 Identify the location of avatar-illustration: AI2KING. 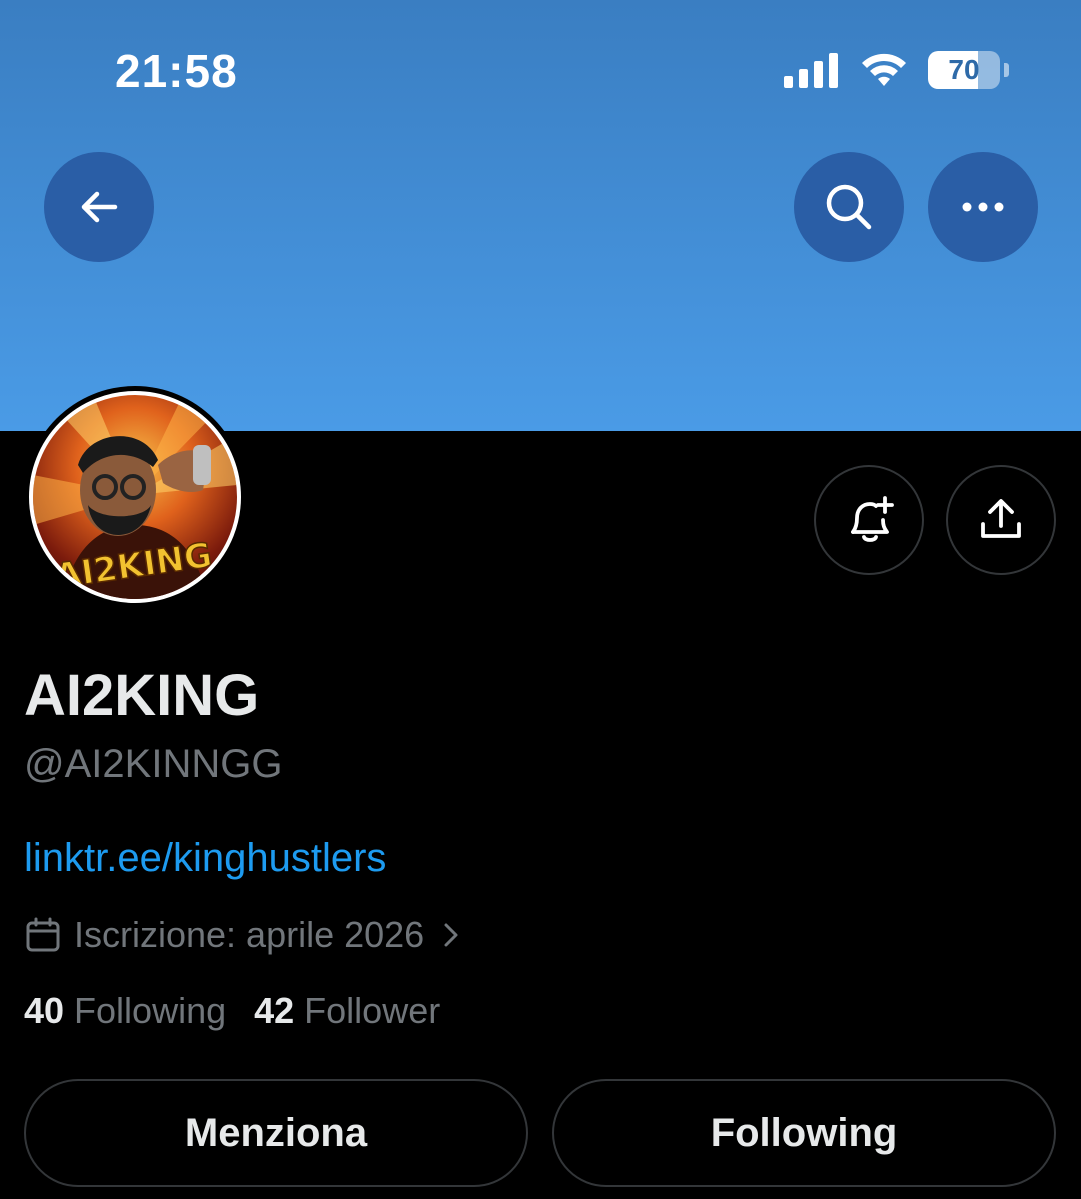
(135, 497).